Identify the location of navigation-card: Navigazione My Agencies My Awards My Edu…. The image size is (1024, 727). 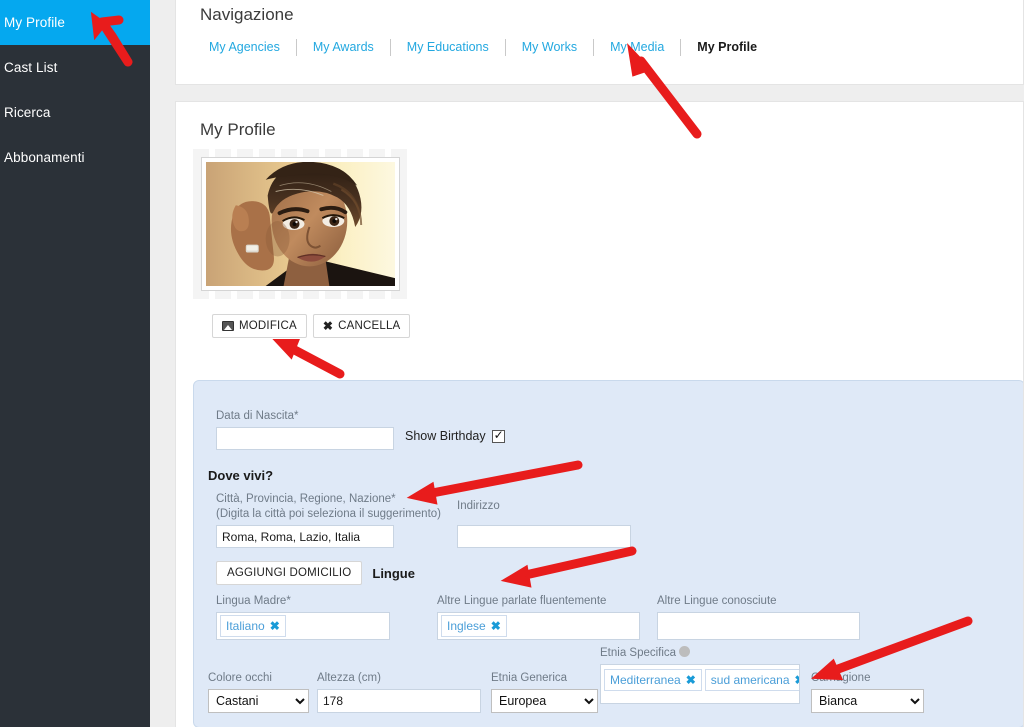
(599, 42).